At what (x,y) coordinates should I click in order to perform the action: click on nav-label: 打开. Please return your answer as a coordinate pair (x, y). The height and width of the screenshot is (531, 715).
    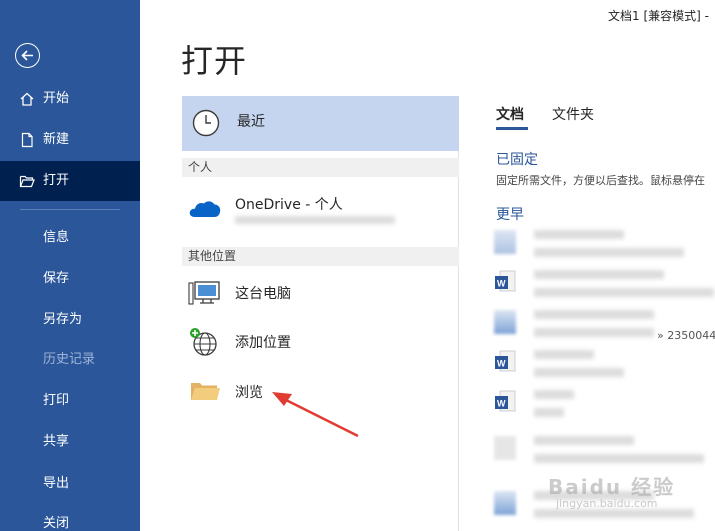
    Looking at the image, I should click on (56, 180).